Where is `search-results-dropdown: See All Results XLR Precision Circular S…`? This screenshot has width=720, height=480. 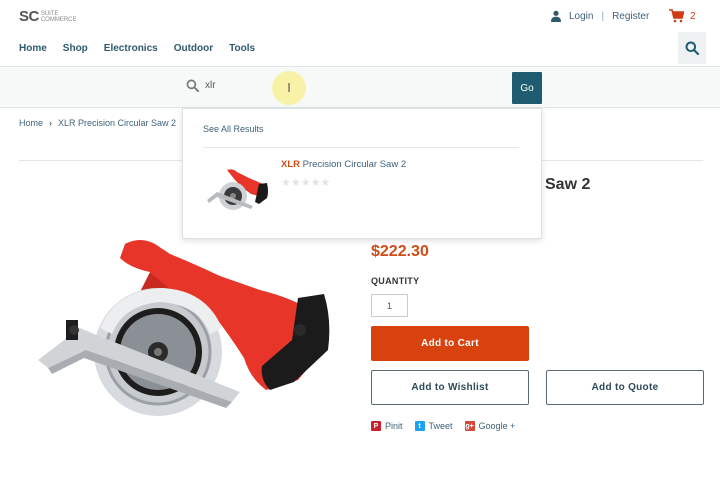 search-results-dropdown: See All Results XLR Precision Circular S… is located at coordinates (362, 173).